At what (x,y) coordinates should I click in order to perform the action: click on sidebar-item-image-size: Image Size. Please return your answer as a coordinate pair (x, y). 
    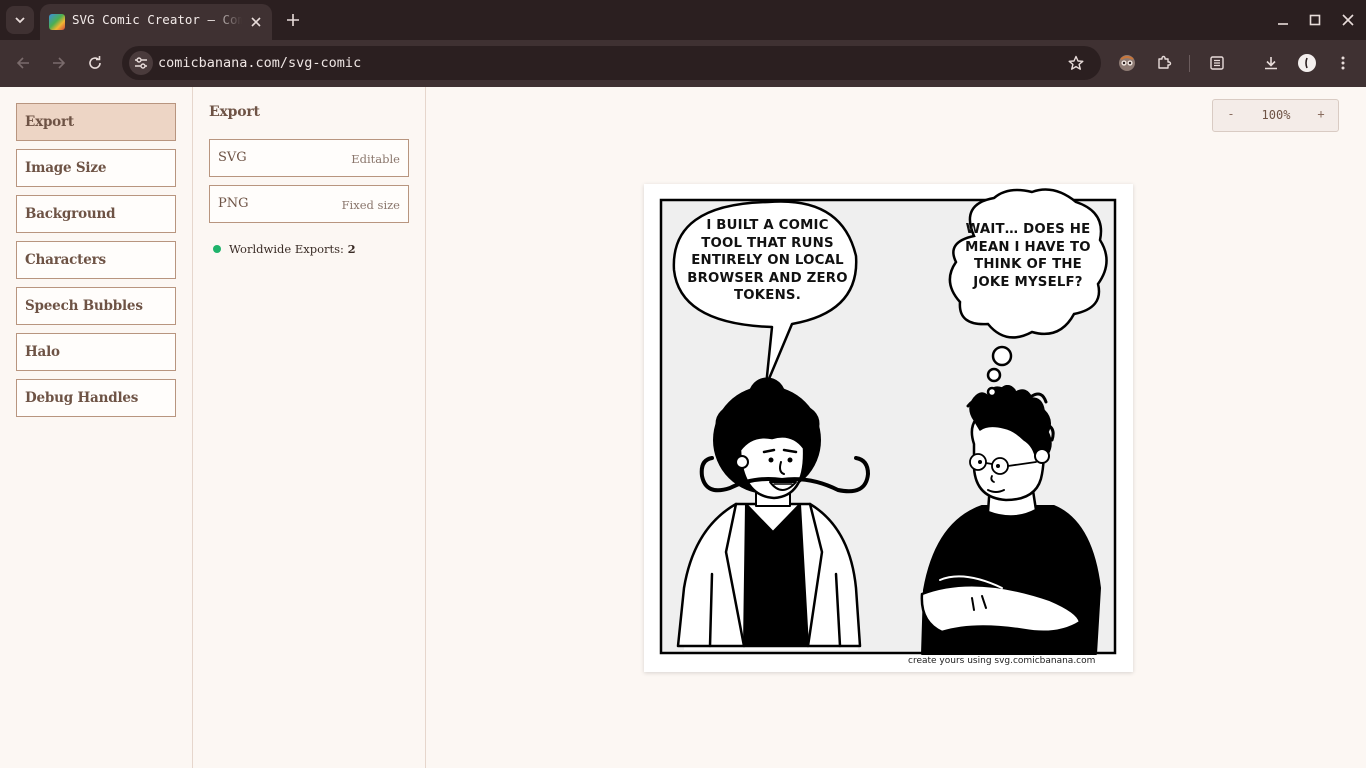
    Looking at the image, I should click on (96, 168).